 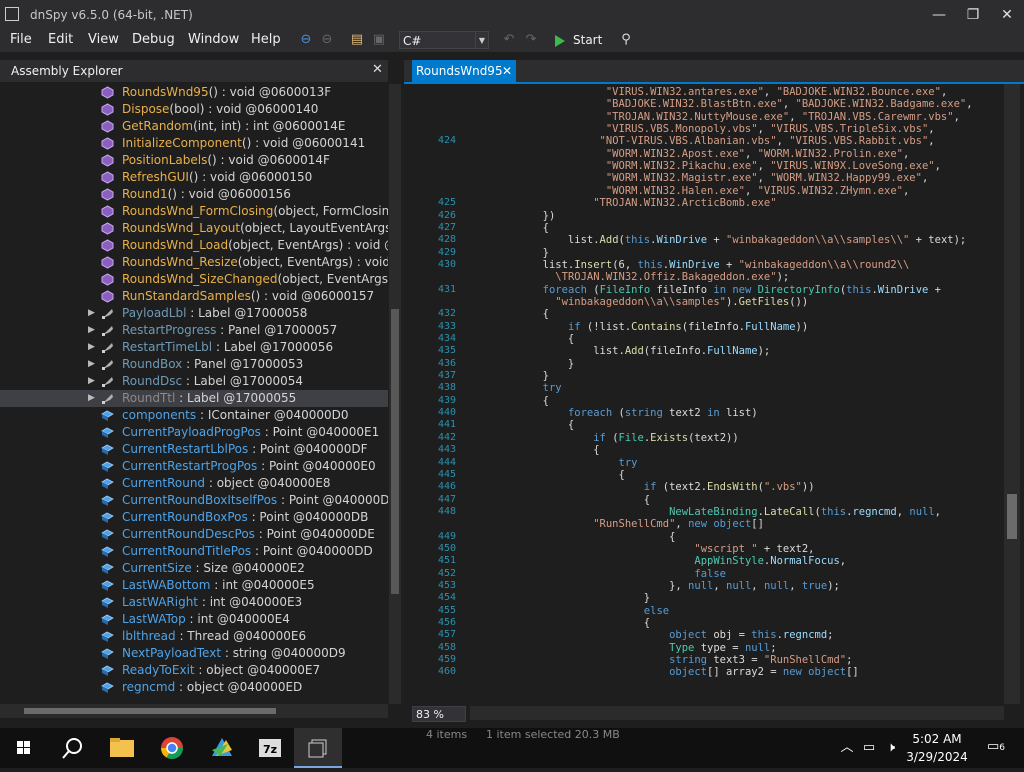 What do you see at coordinates (937, 748) in the screenshot?
I see `system-clock: 5:02 AM 3/29/2024` at bounding box center [937, 748].